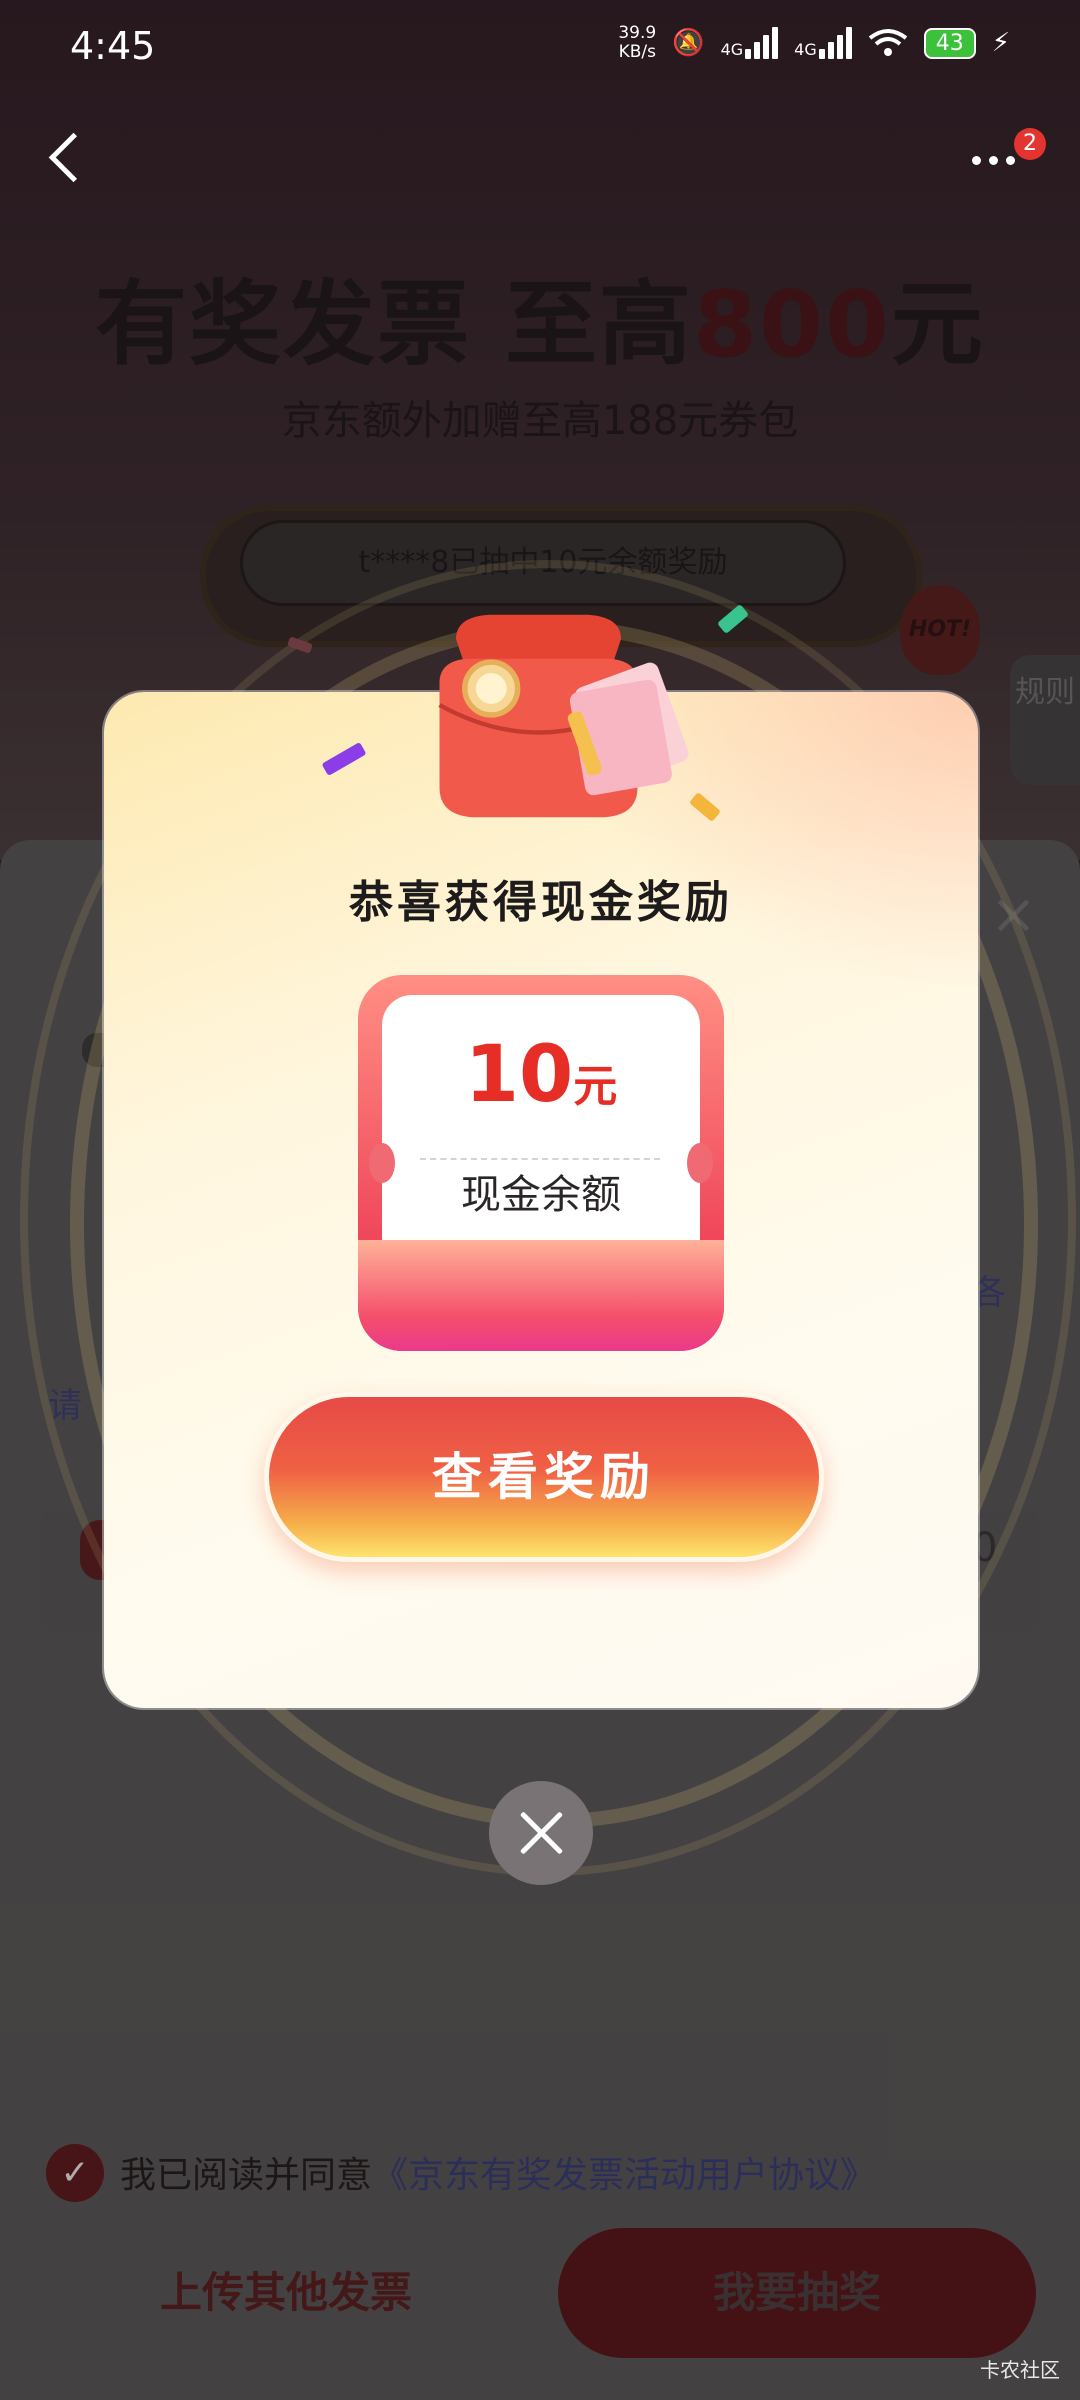 The image size is (1080, 2400). I want to click on wifi-icon, so click(887, 42).